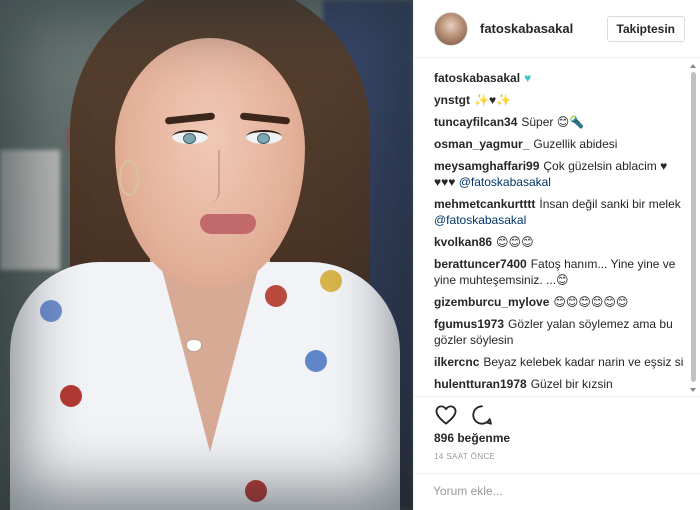 This screenshot has width=700, height=510. What do you see at coordinates (491, 302) in the screenshot?
I see `comment-username: gizemburcu_mylove` at bounding box center [491, 302].